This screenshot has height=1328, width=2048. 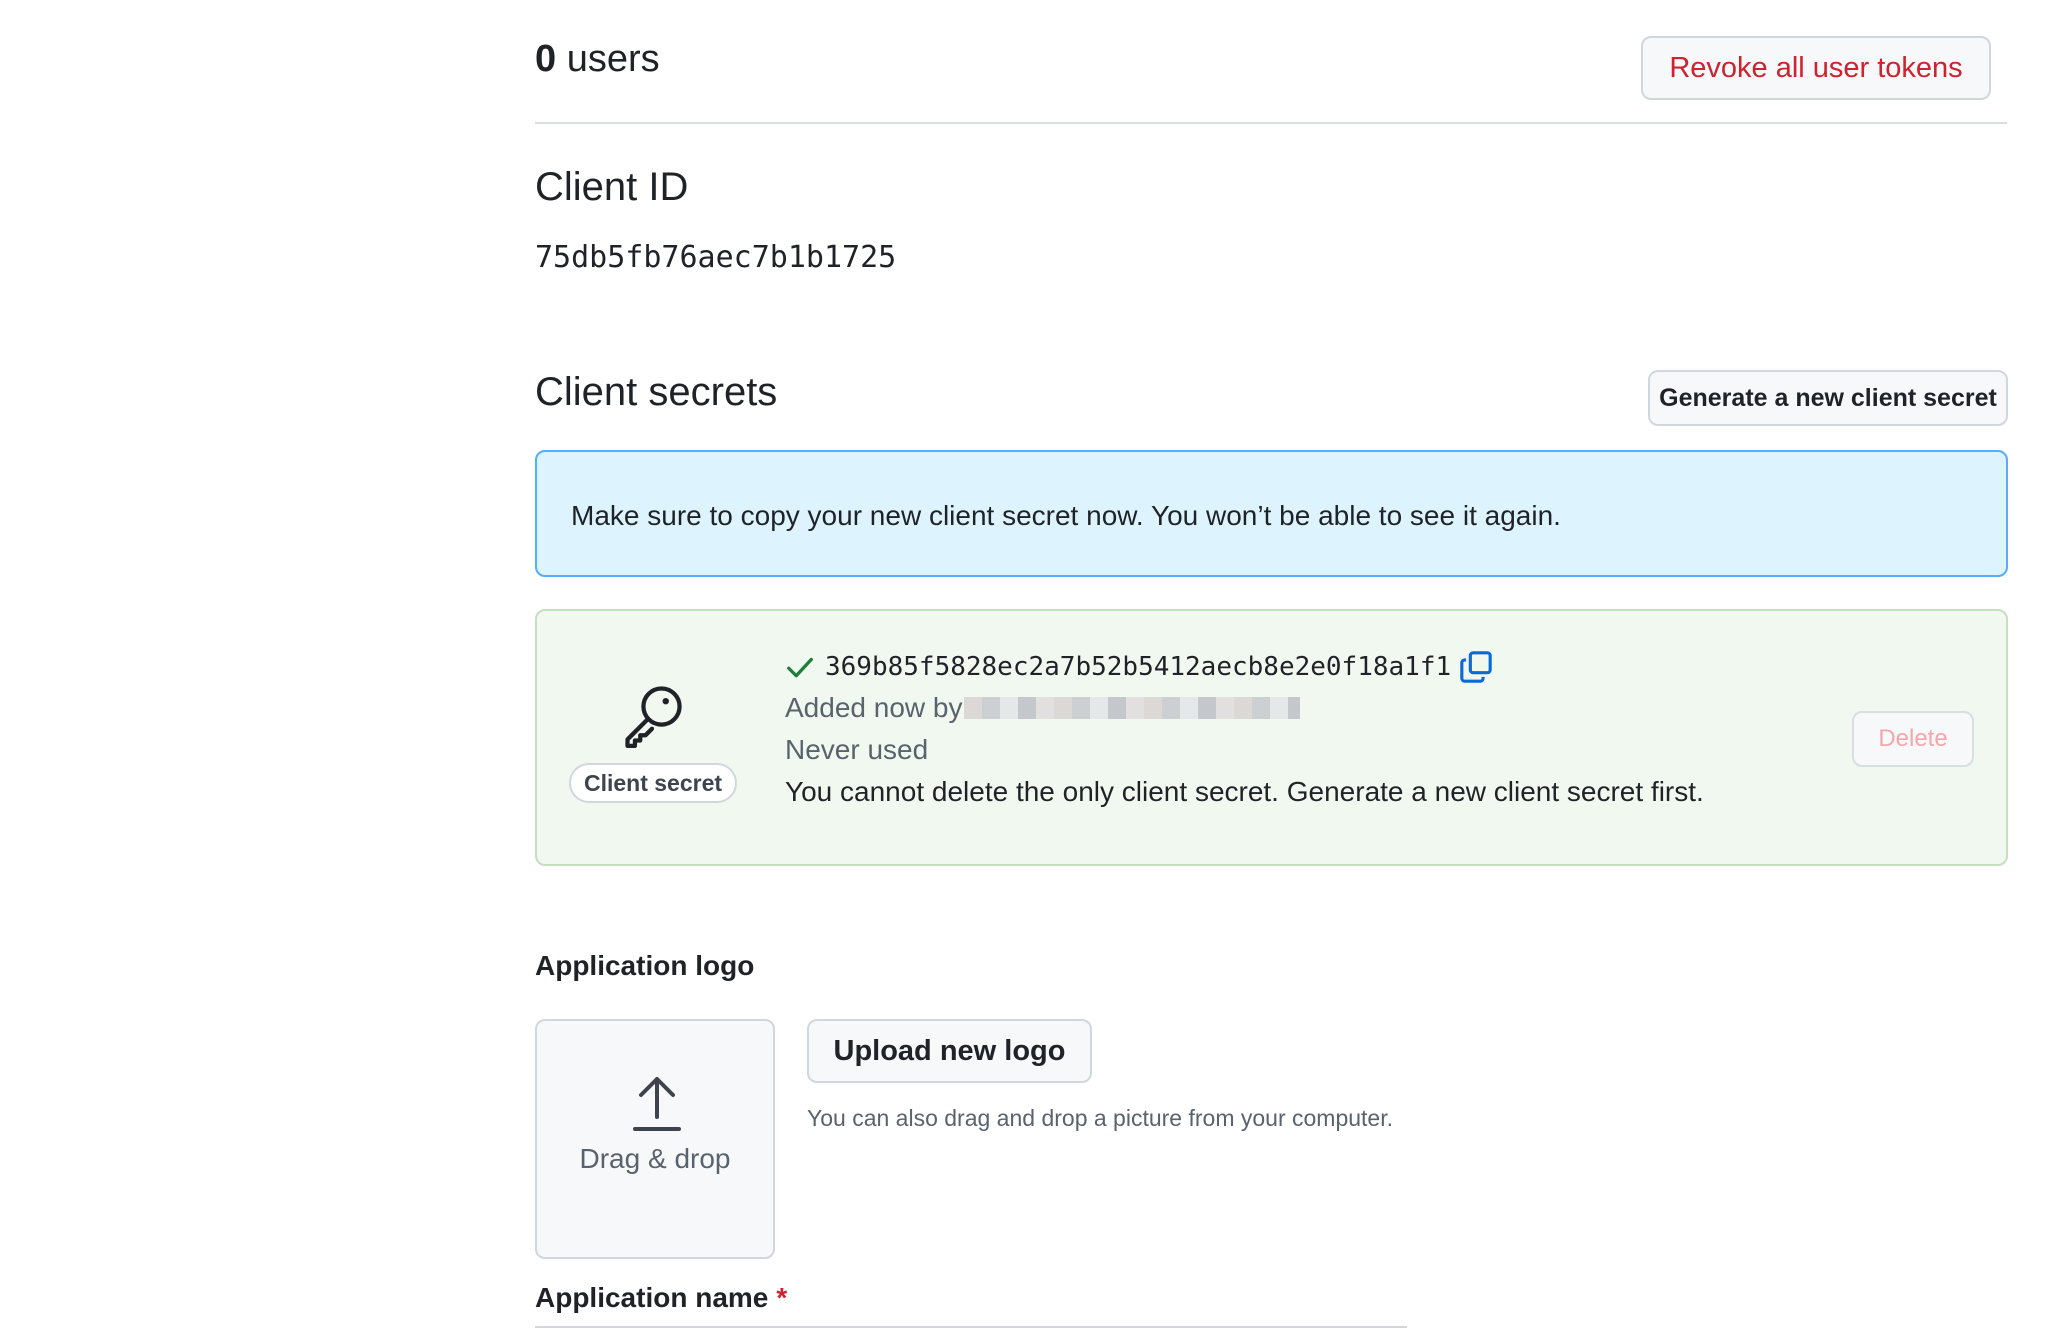 What do you see at coordinates (653, 717) in the screenshot?
I see `key-icon` at bounding box center [653, 717].